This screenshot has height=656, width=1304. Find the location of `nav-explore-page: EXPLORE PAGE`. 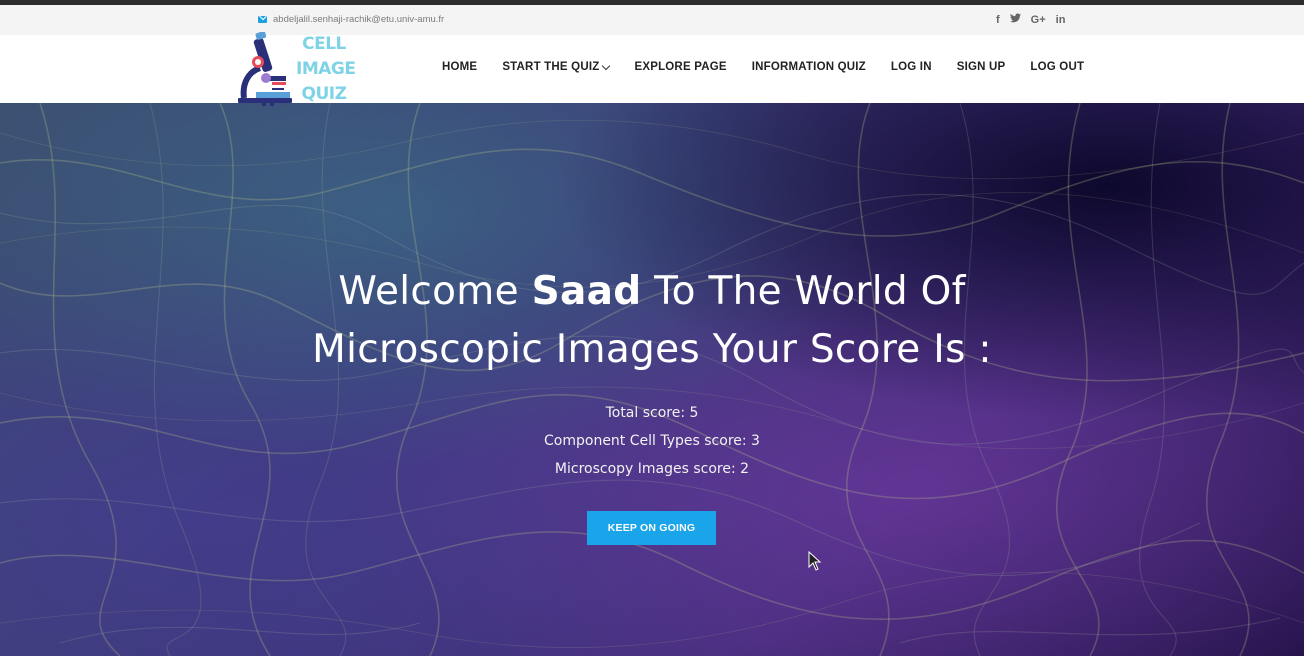

nav-explore-page: EXPLORE PAGE is located at coordinates (680, 67).